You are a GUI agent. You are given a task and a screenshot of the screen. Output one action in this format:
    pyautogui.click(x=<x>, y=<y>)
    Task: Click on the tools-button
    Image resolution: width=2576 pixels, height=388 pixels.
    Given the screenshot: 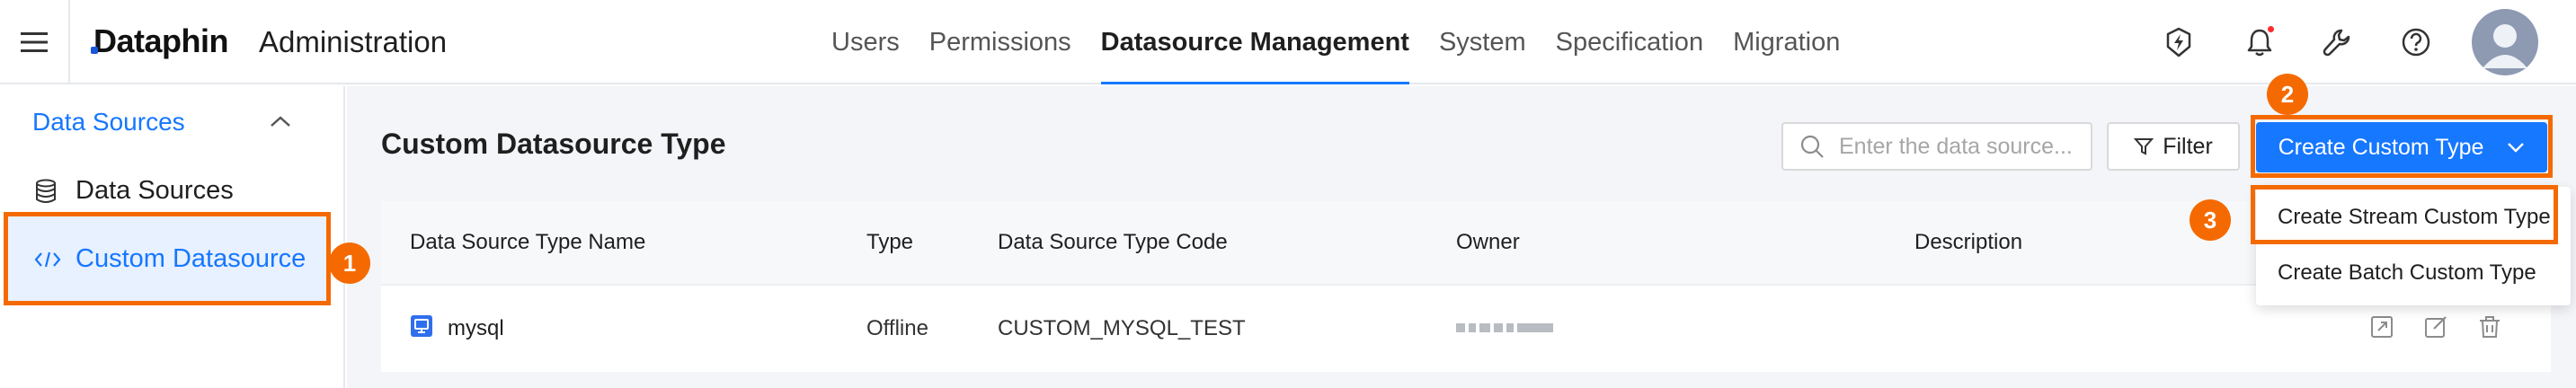 What is the action you would take?
    pyautogui.click(x=2337, y=42)
    